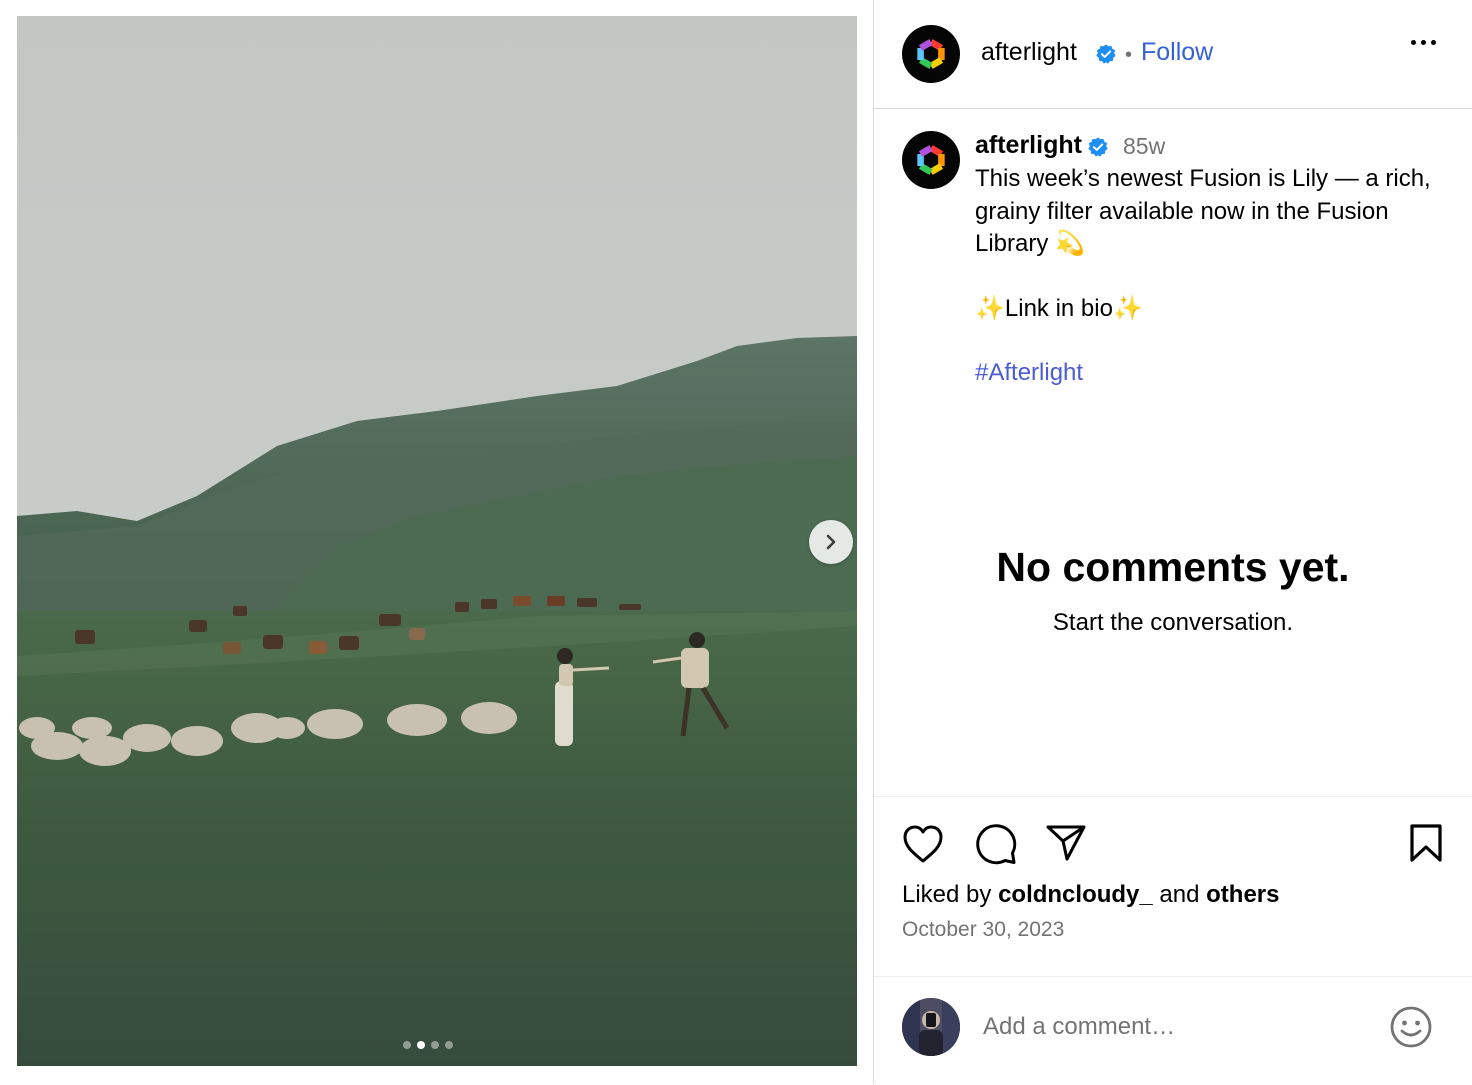 This screenshot has height=1085, width=1472. What do you see at coordinates (1426, 843) in the screenshot?
I see `bookmark-icon` at bounding box center [1426, 843].